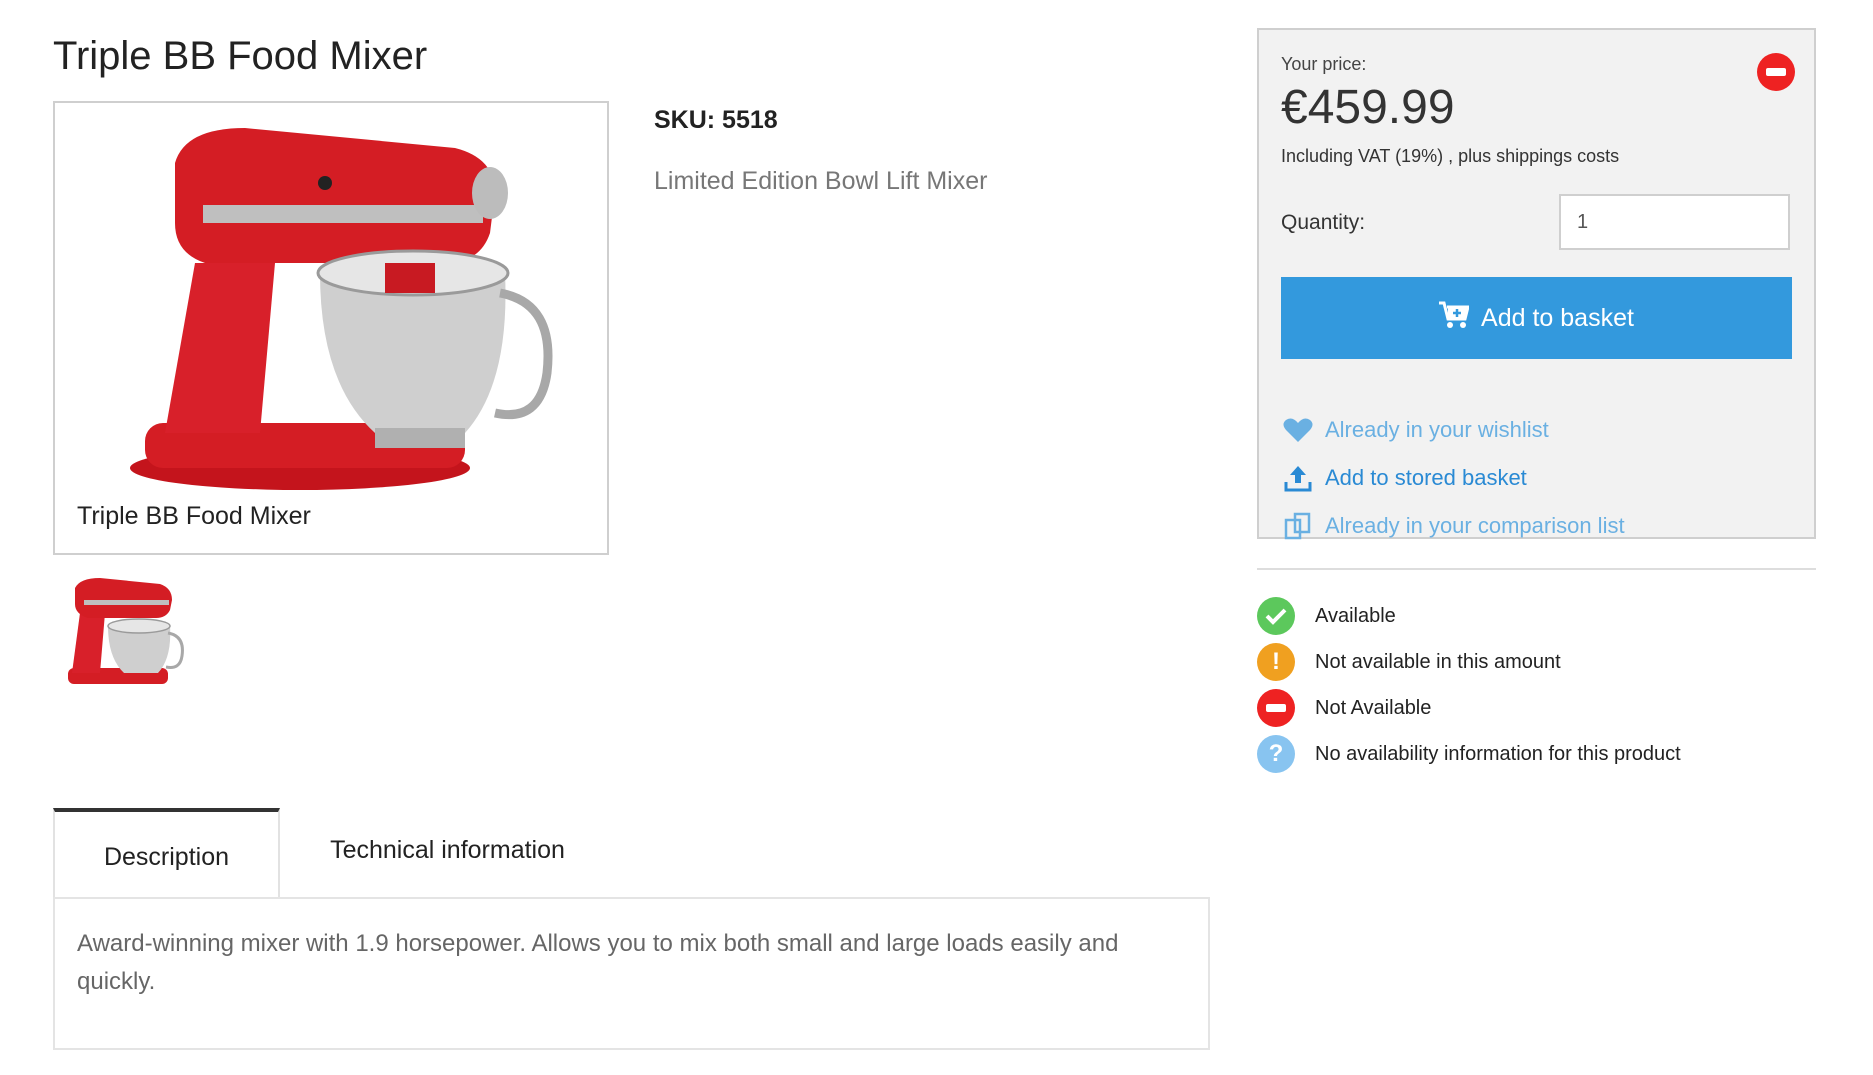 The image size is (1873, 1075). What do you see at coordinates (1368, 107) in the screenshot?
I see `price-value: €459.99` at bounding box center [1368, 107].